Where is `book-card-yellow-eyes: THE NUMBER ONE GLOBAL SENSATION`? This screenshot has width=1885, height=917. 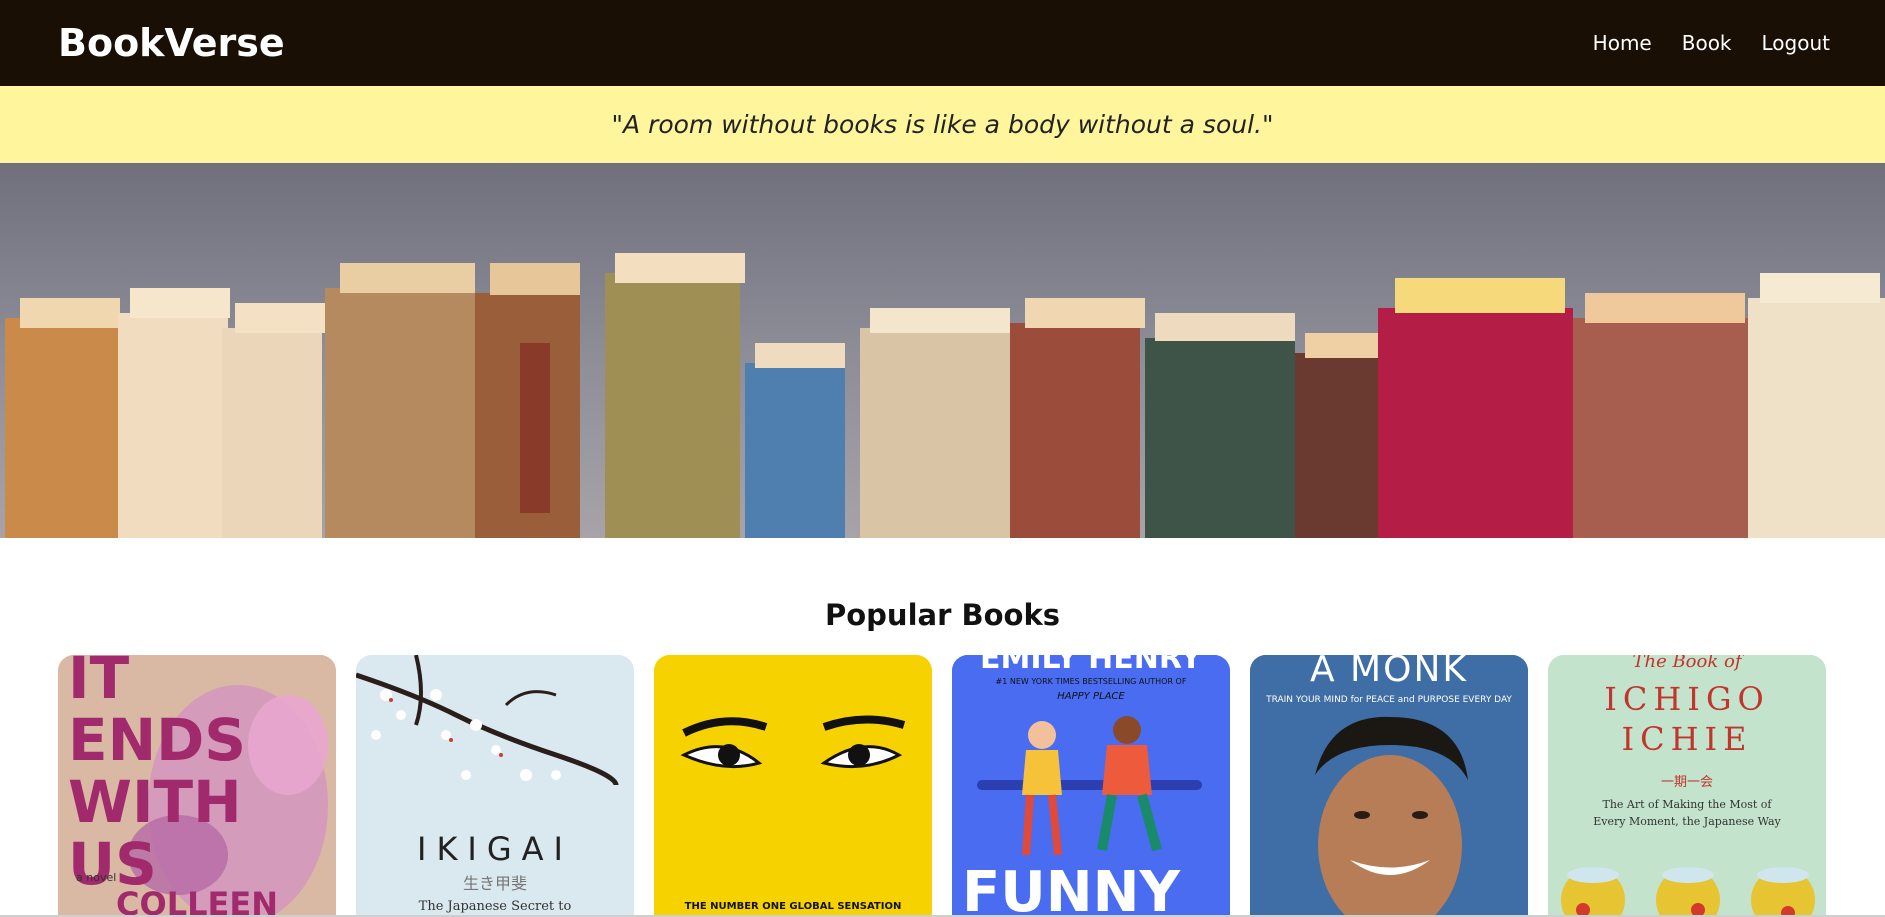
book-card-yellow-eyes: THE NUMBER ONE GLOBAL SENSATION is located at coordinates (793, 786).